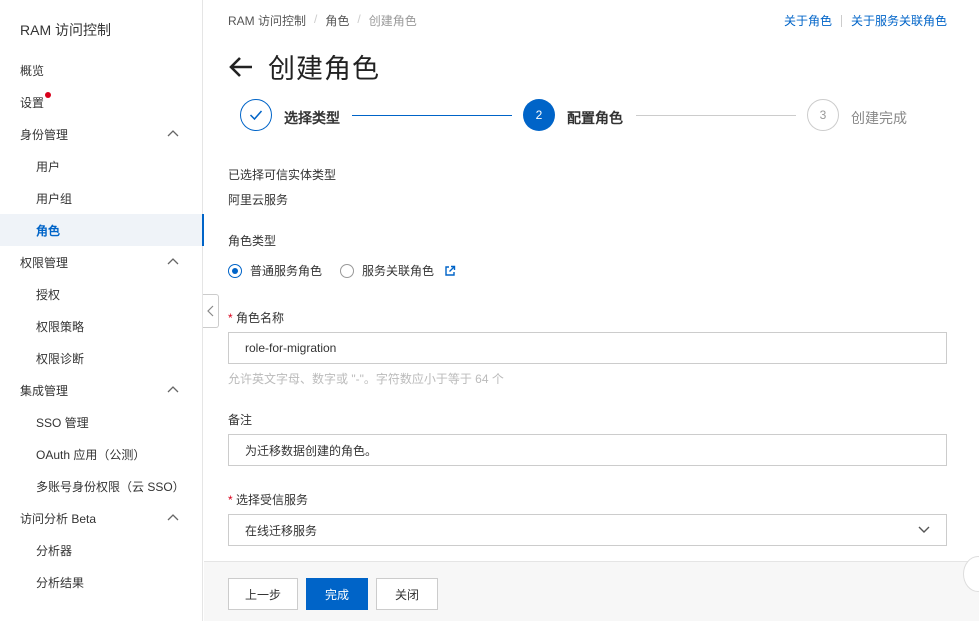  I want to click on notification-dot, so click(48, 95).